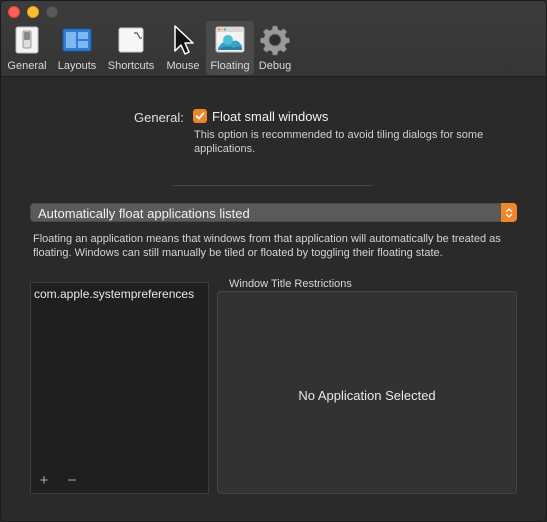  Describe the element at coordinates (77, 66) in the screenshot. I see `tab-layouts-label: Layouts` at that location.